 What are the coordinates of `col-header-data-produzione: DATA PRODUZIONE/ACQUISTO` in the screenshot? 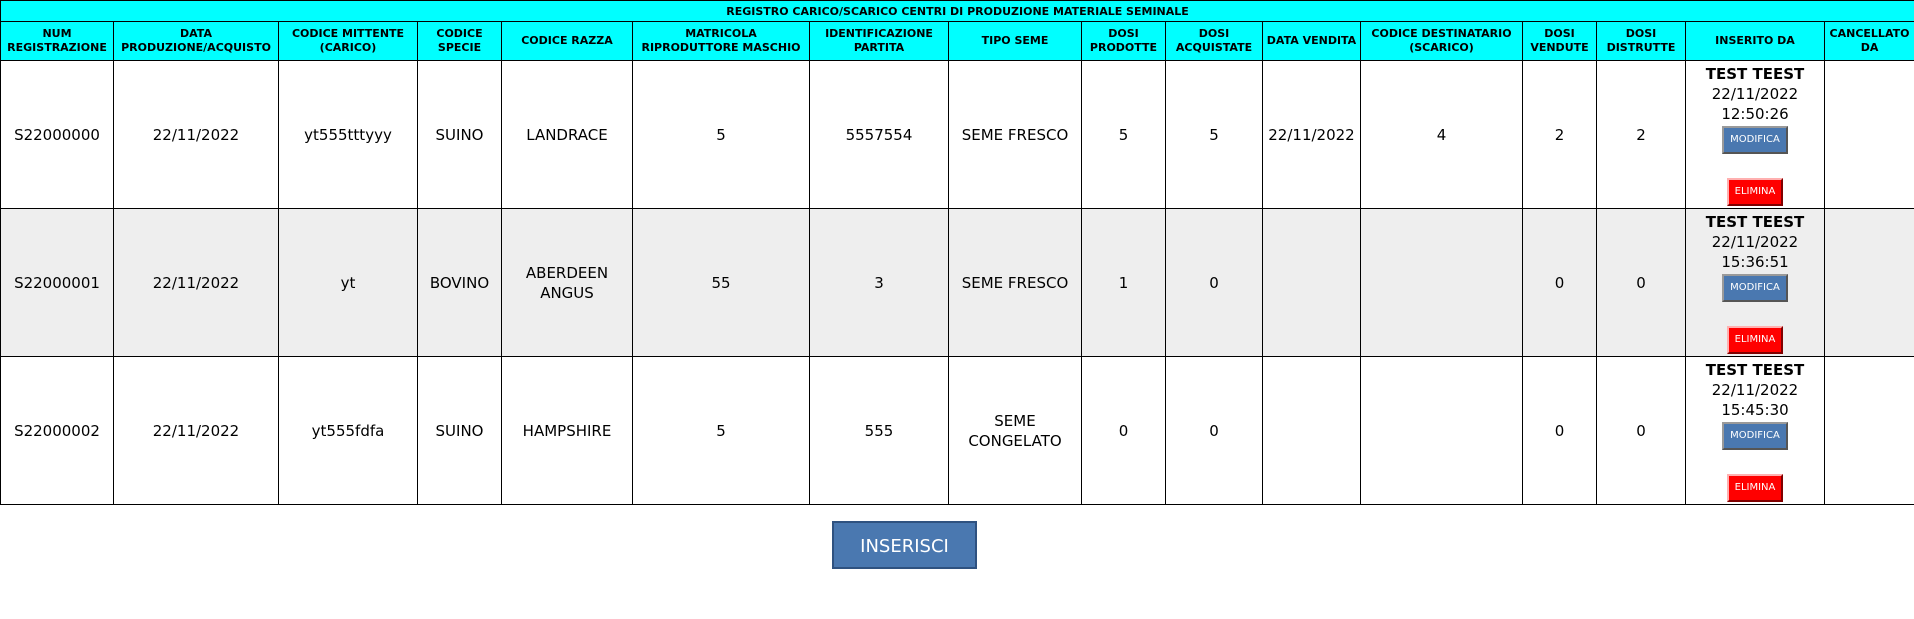 It's located at (196, 41).